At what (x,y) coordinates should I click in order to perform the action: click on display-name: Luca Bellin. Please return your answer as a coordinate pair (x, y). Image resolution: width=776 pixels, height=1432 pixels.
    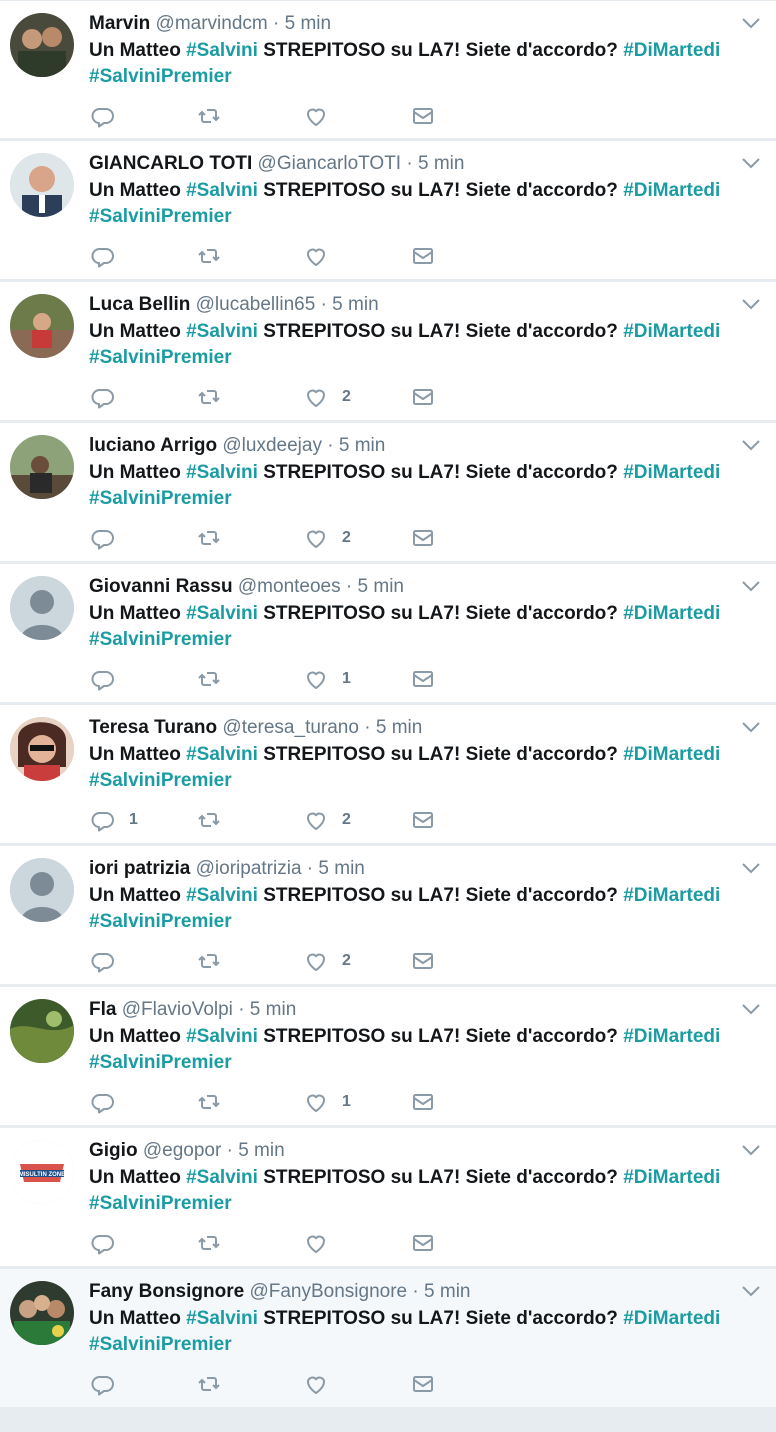
    Looking at the image, I should click on (139, 304).